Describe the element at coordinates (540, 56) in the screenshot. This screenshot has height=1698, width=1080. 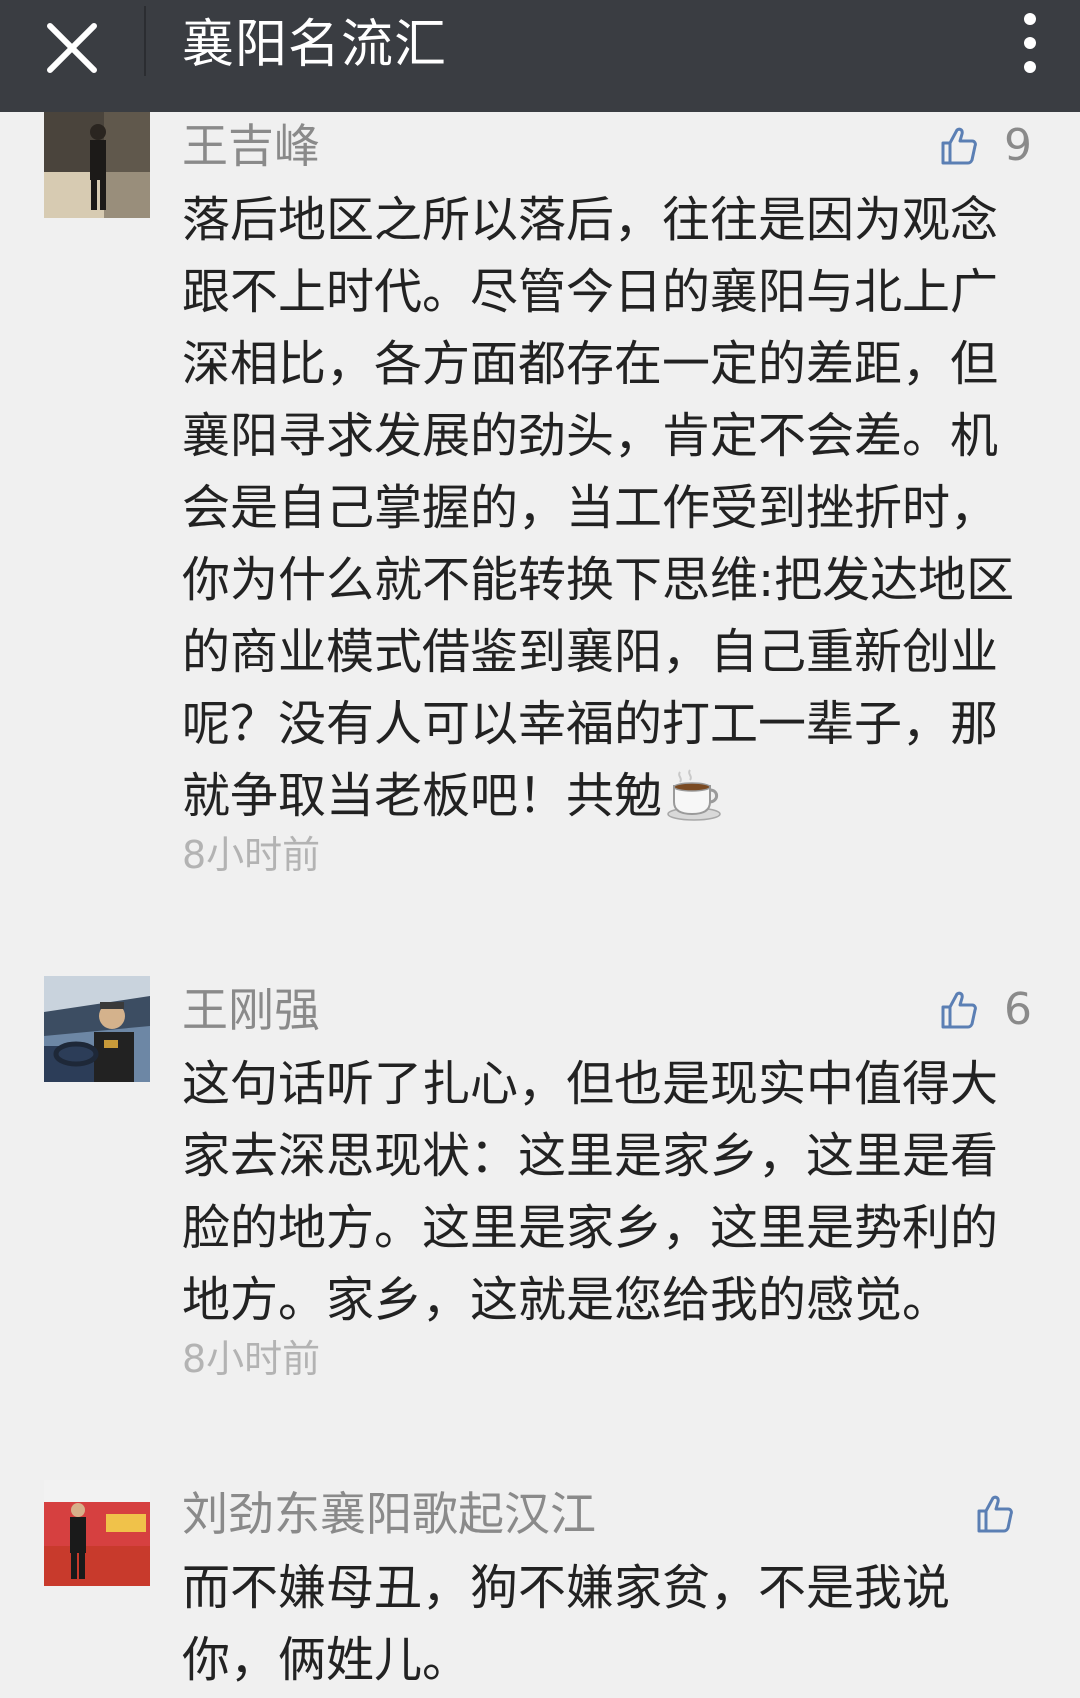
I see `top-bar: 襄阳名流汇` at that location.